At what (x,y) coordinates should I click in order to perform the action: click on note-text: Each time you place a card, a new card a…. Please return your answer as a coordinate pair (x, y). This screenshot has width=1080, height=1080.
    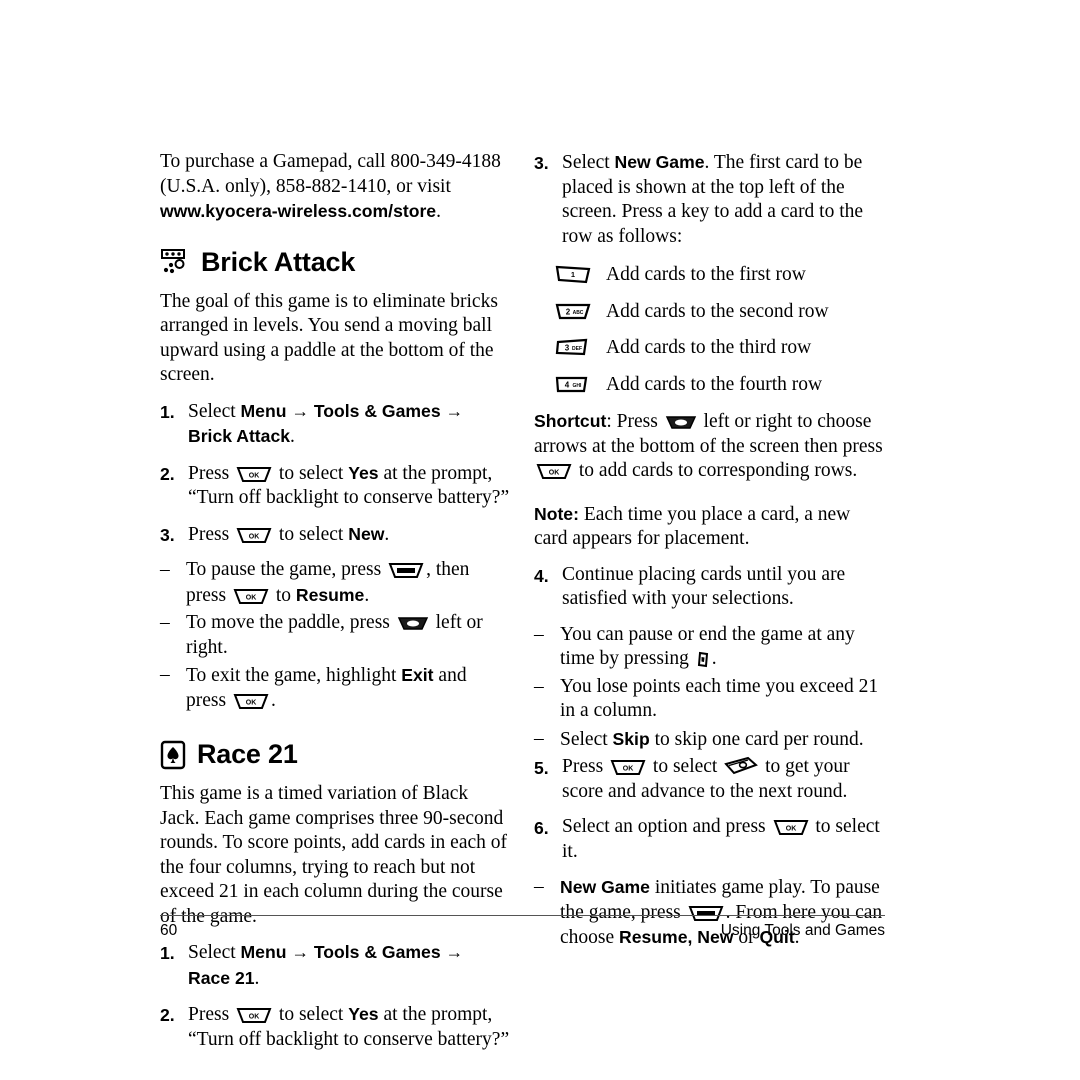
    Looking at the image, I should click on (692, 526).